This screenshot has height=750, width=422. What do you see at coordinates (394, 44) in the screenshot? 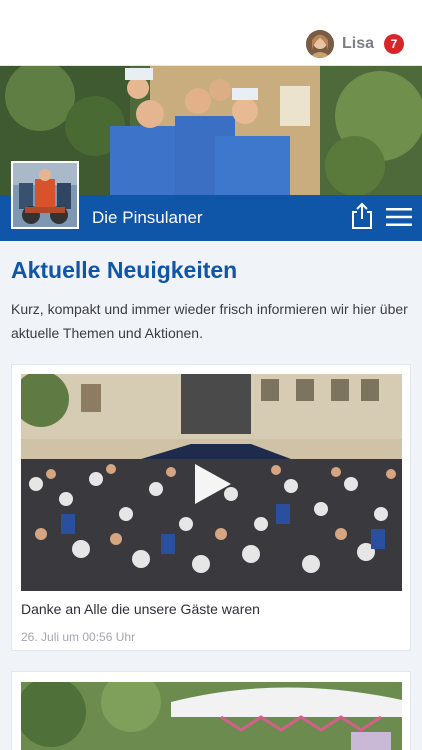
I see `notification-badge: 7` at bounding box center [394, 44].